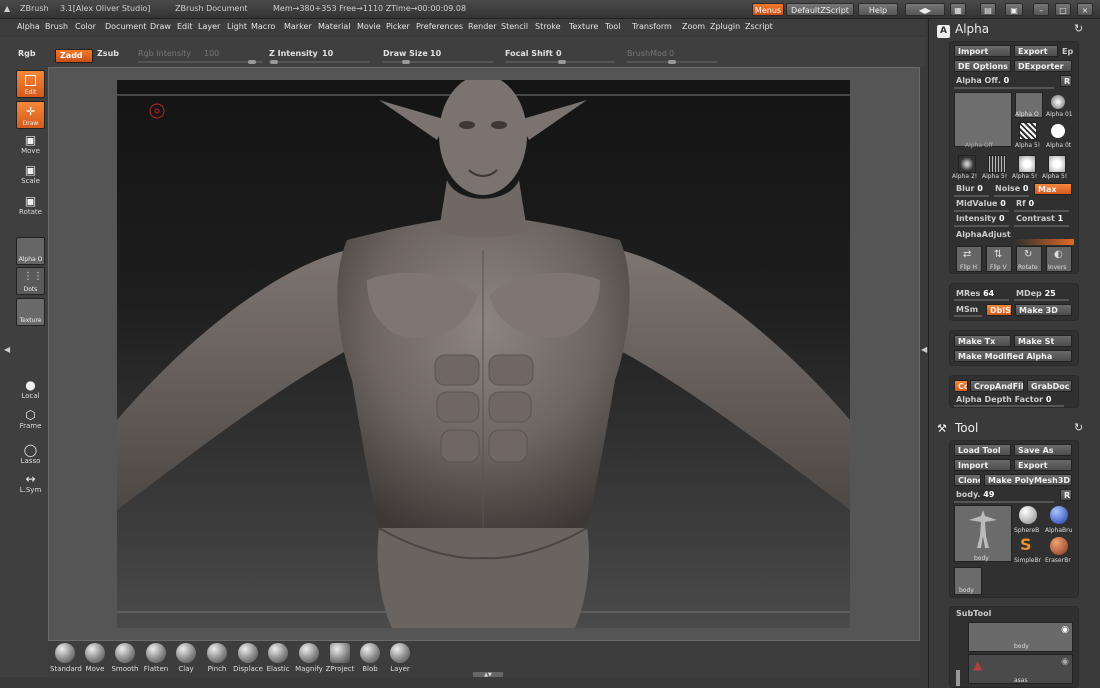 The height and width of the screenshot is (688, 1100). Describe the element at coordinates (30, 115) in the screenshot. I see `draw-button: ✛ Draw` at that location.